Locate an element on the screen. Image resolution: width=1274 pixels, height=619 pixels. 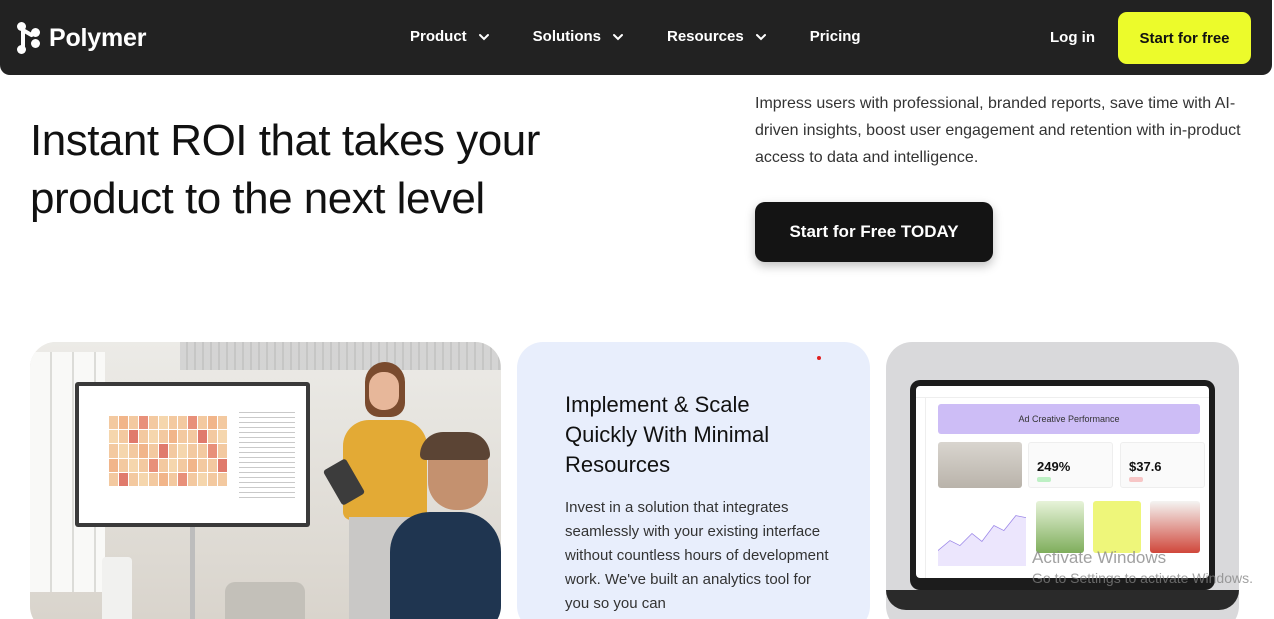
audience-man is located at coordinates (445, 525).